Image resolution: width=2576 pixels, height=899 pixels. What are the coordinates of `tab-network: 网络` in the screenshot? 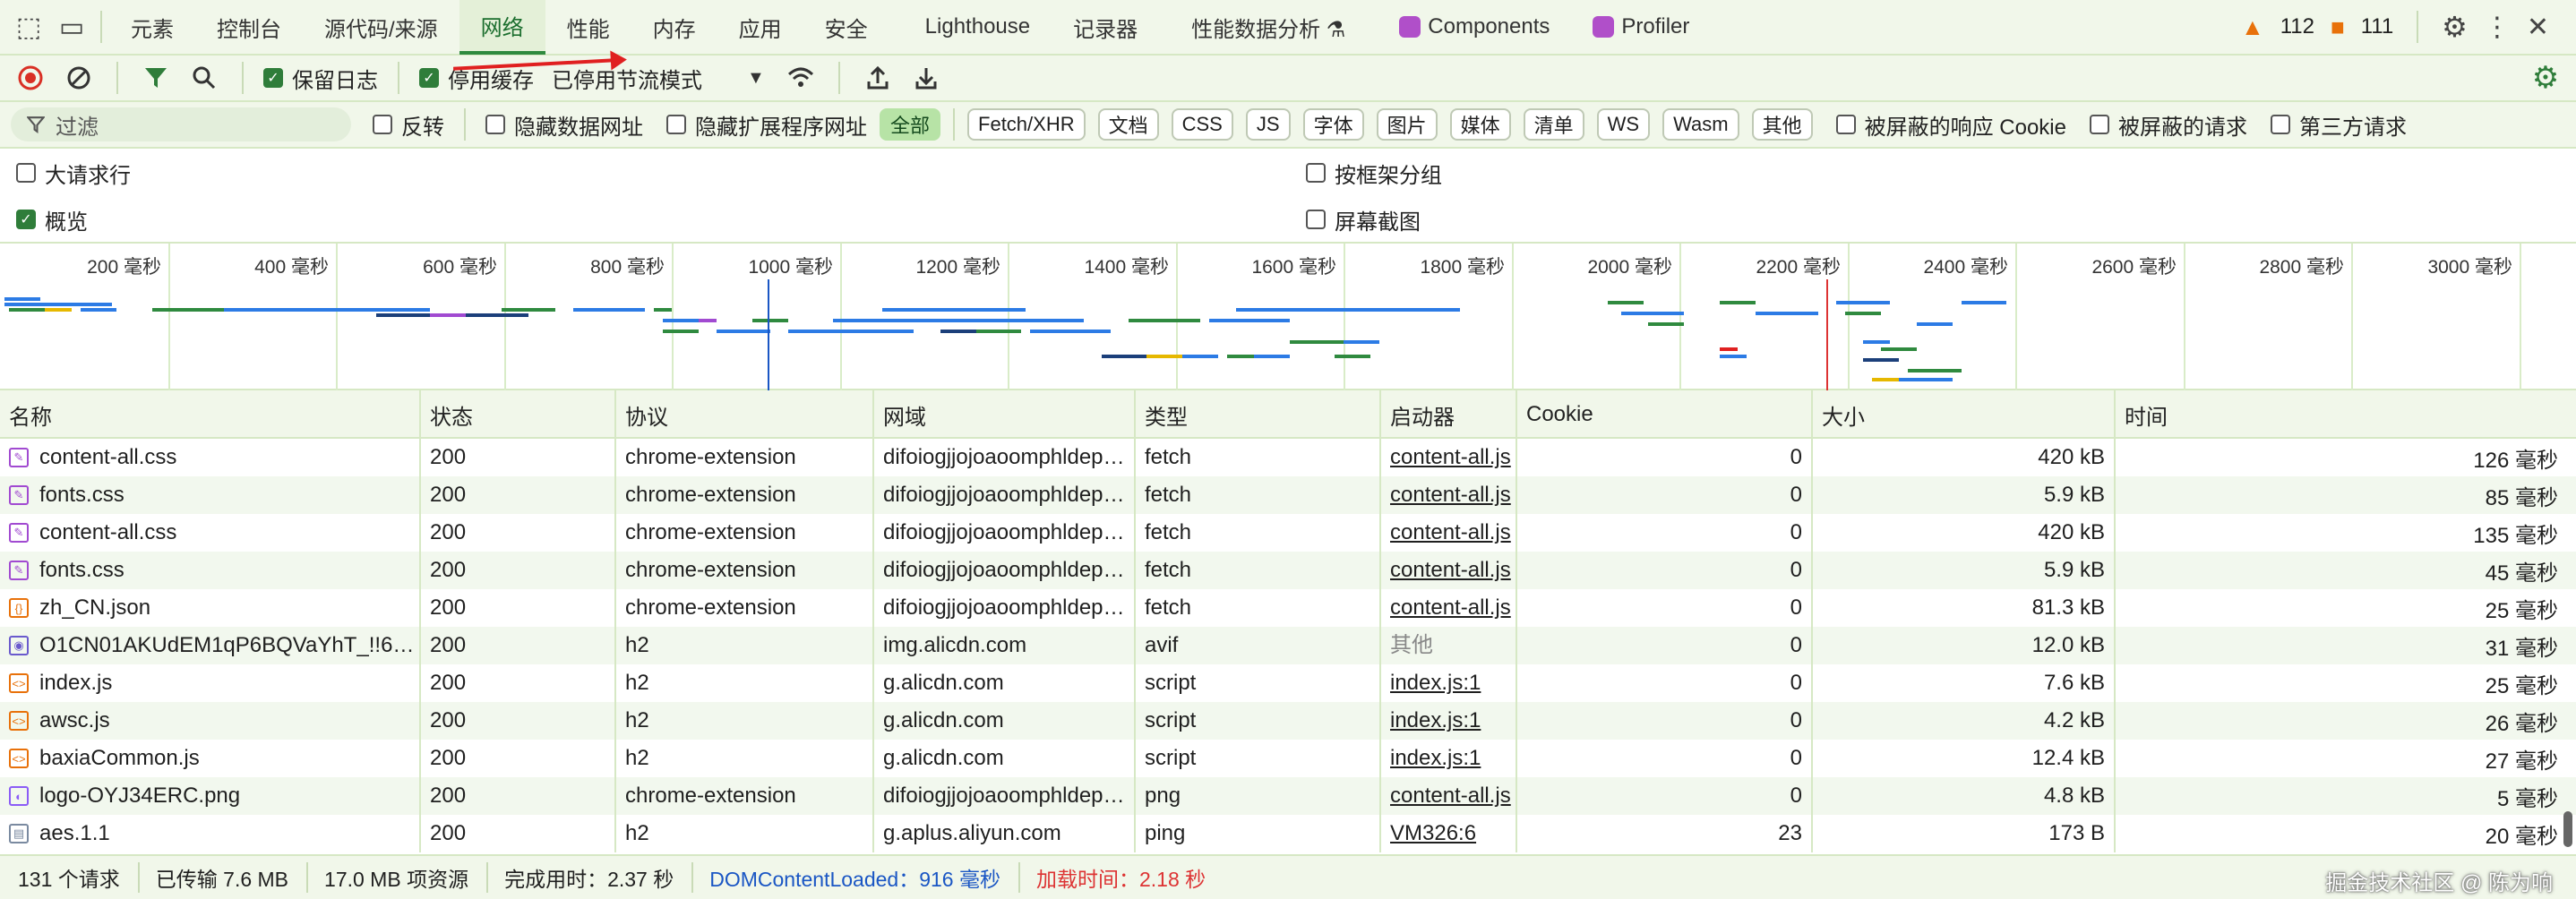 It's located at (502, 27).